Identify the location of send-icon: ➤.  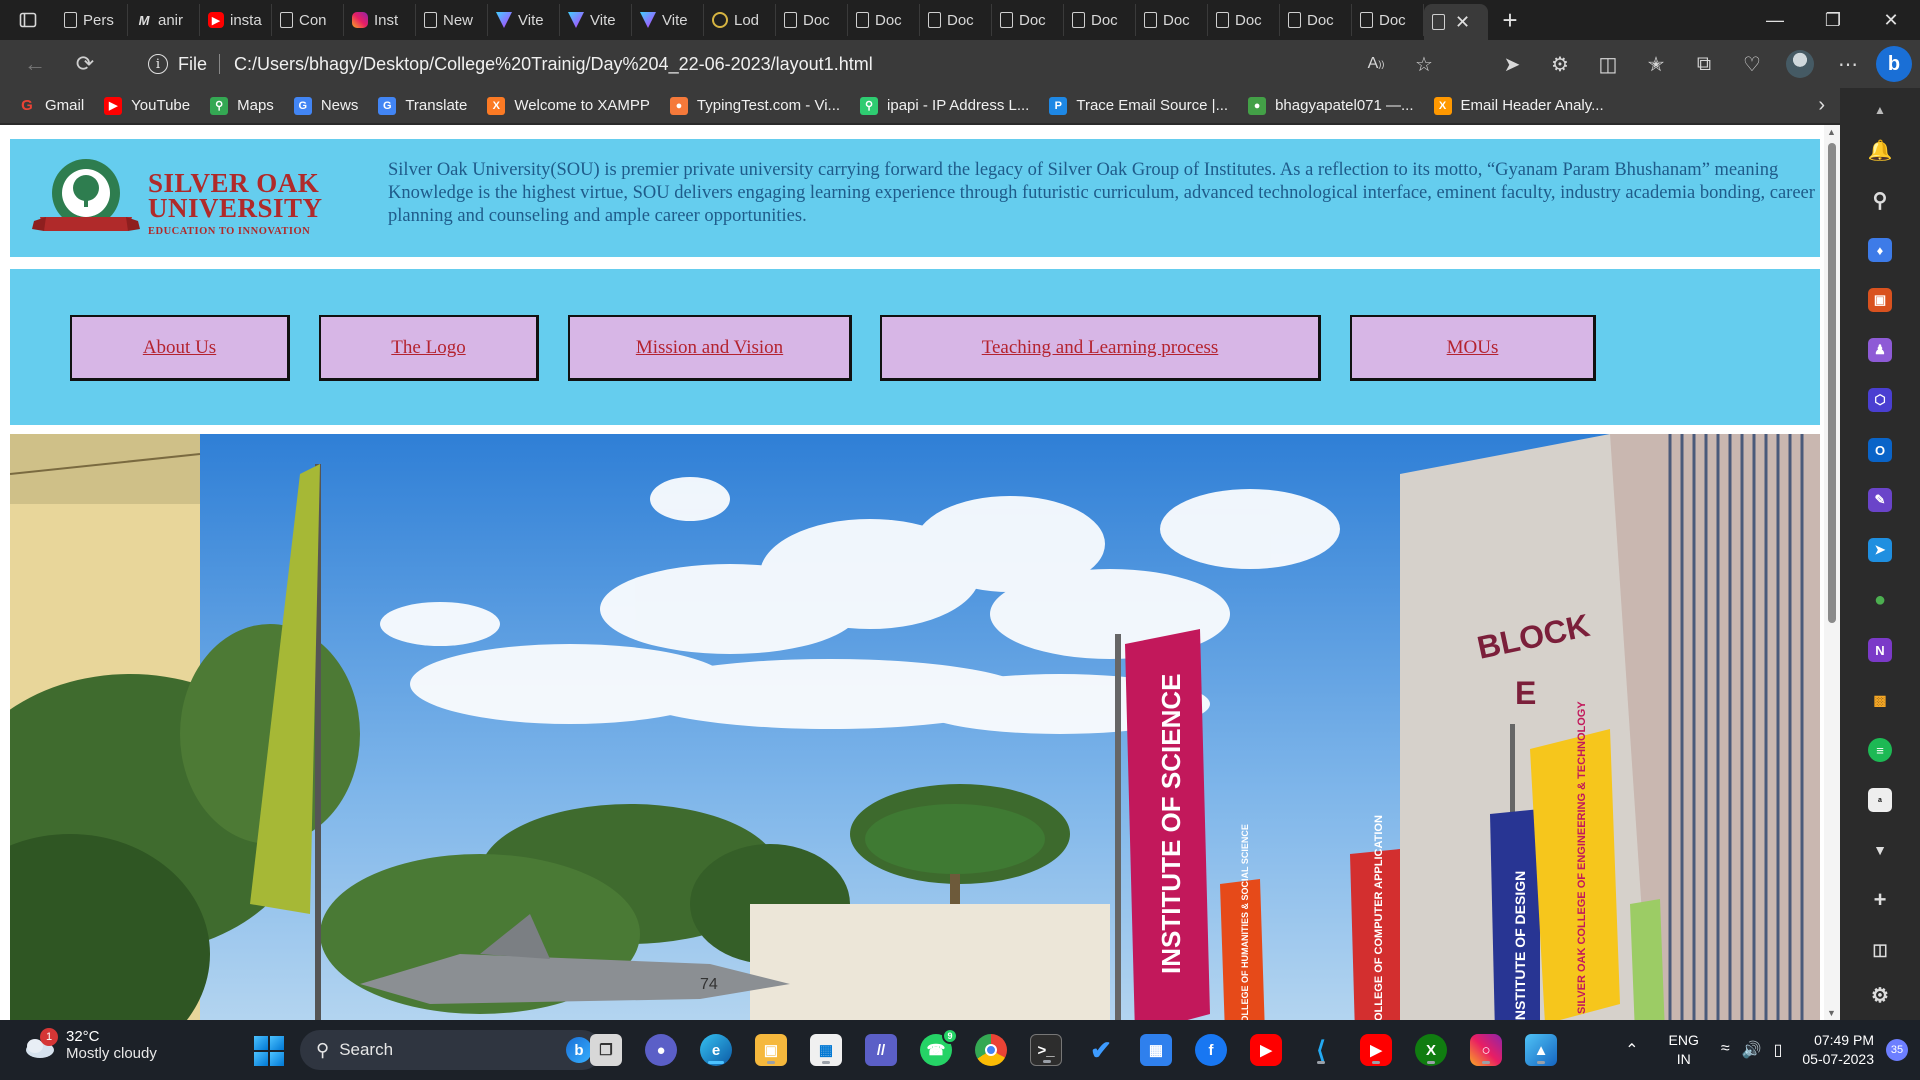
(1880, 550).